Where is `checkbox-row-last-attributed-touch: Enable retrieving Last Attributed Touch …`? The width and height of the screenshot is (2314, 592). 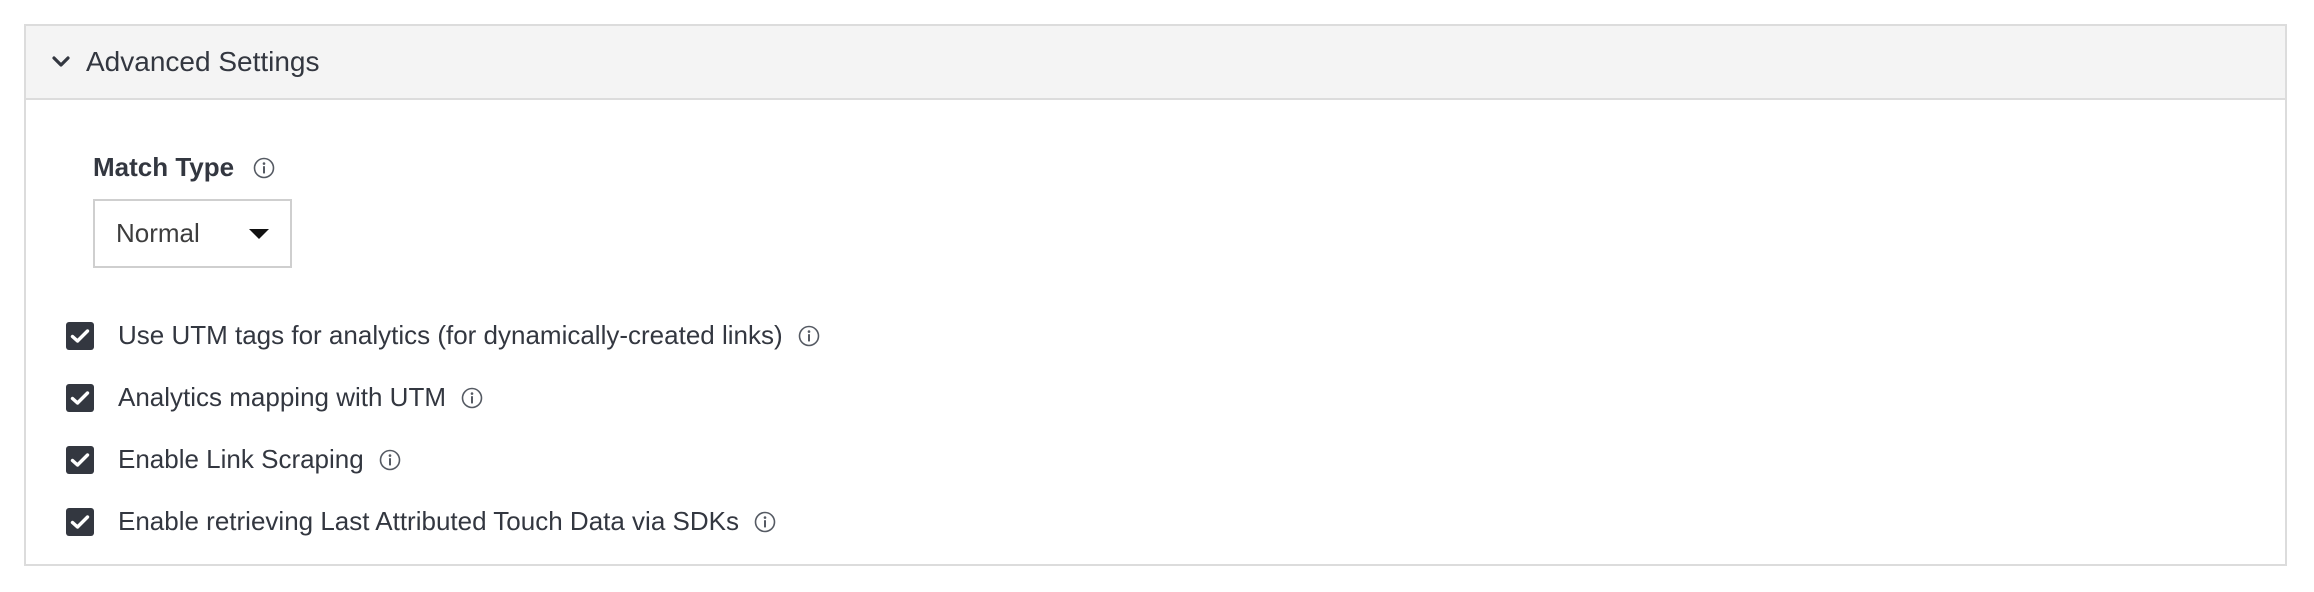 checkbox-row-last-attributed-touch: Enable retrieving Last Attributed Touch … is located at coordinates (421, 521).